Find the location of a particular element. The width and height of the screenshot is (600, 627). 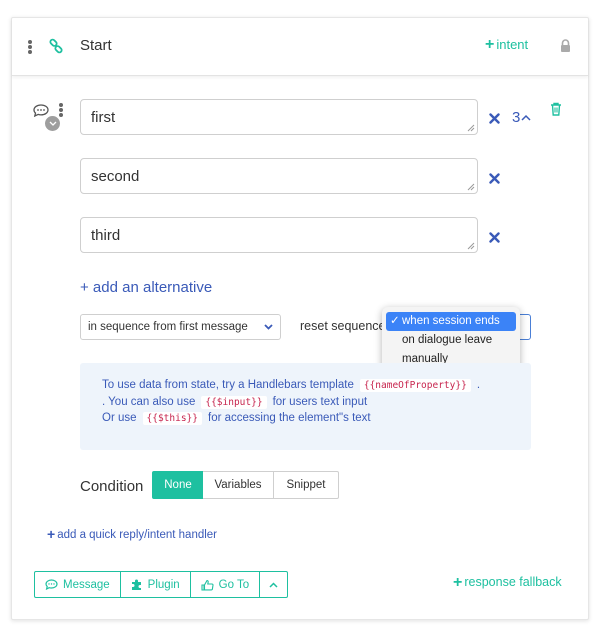

response-type-buttons: Message Plugin Go To is located at coordinates (161, 584).